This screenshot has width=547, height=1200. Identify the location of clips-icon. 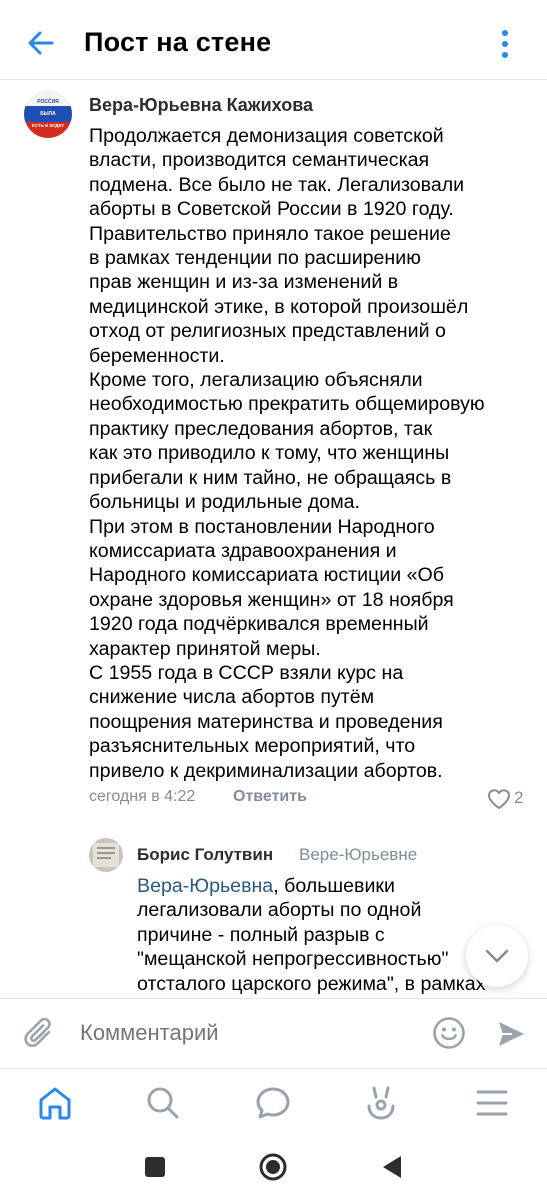
(381, 1103).